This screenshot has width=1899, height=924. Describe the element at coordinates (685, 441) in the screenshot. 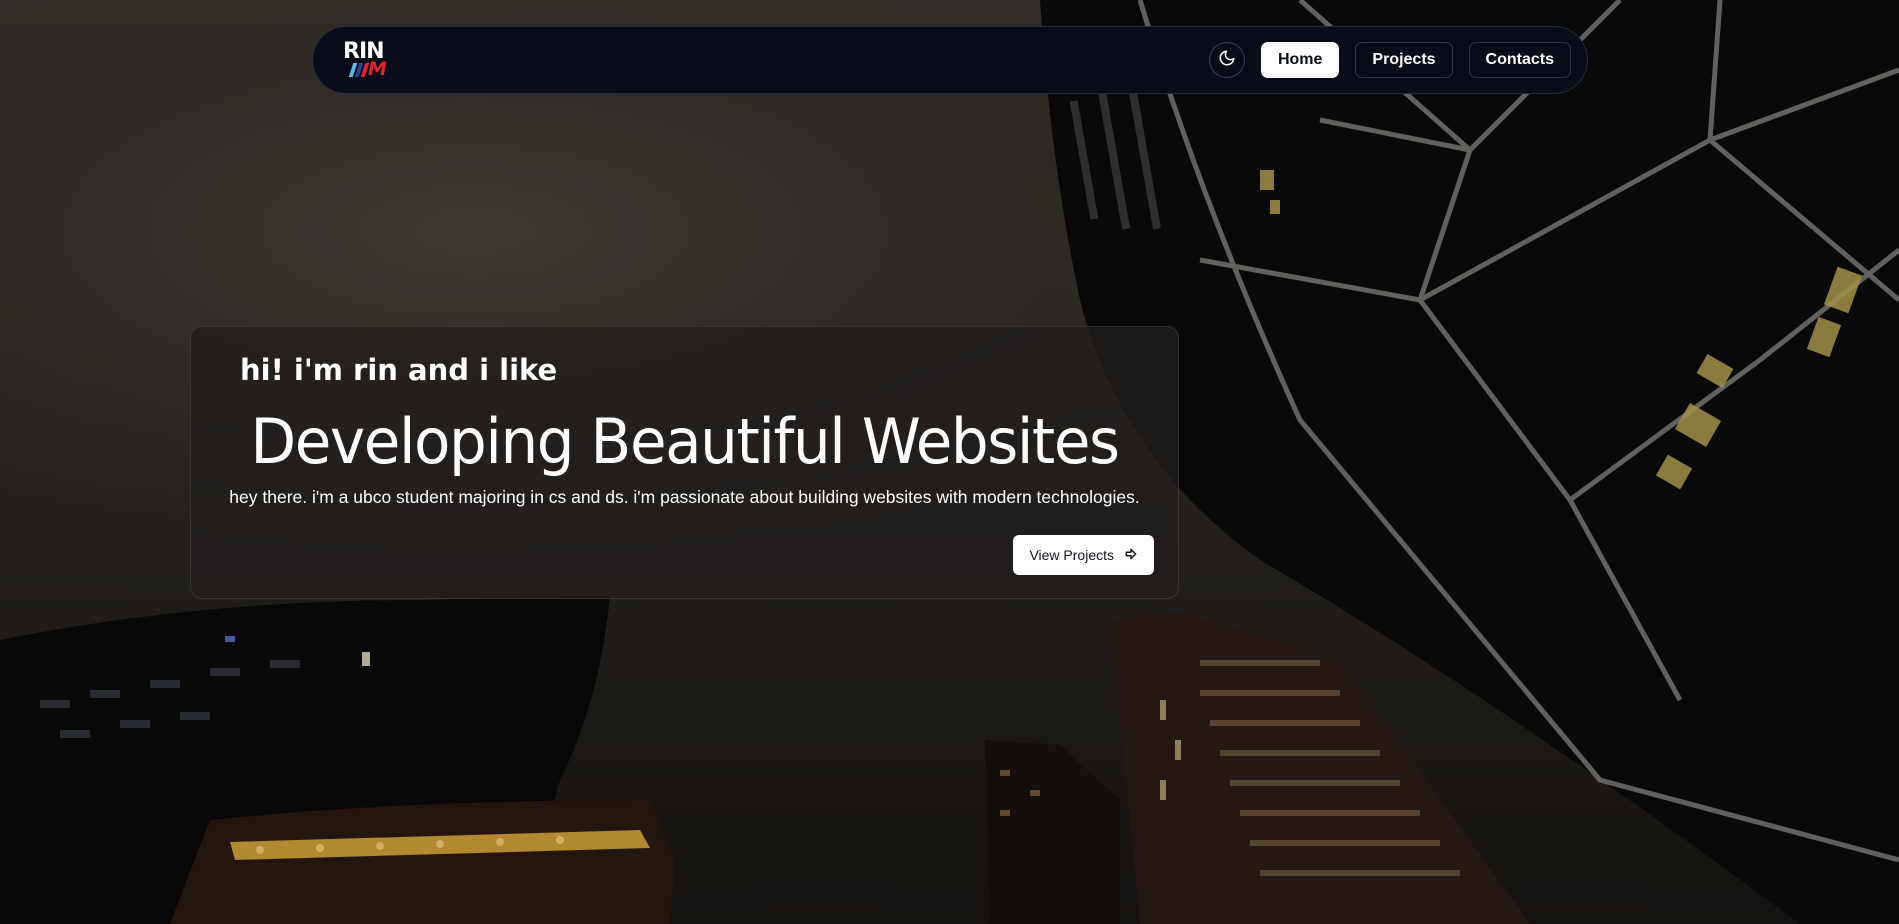

I see `hero-title: Developing Beautiful Websites` at that location.